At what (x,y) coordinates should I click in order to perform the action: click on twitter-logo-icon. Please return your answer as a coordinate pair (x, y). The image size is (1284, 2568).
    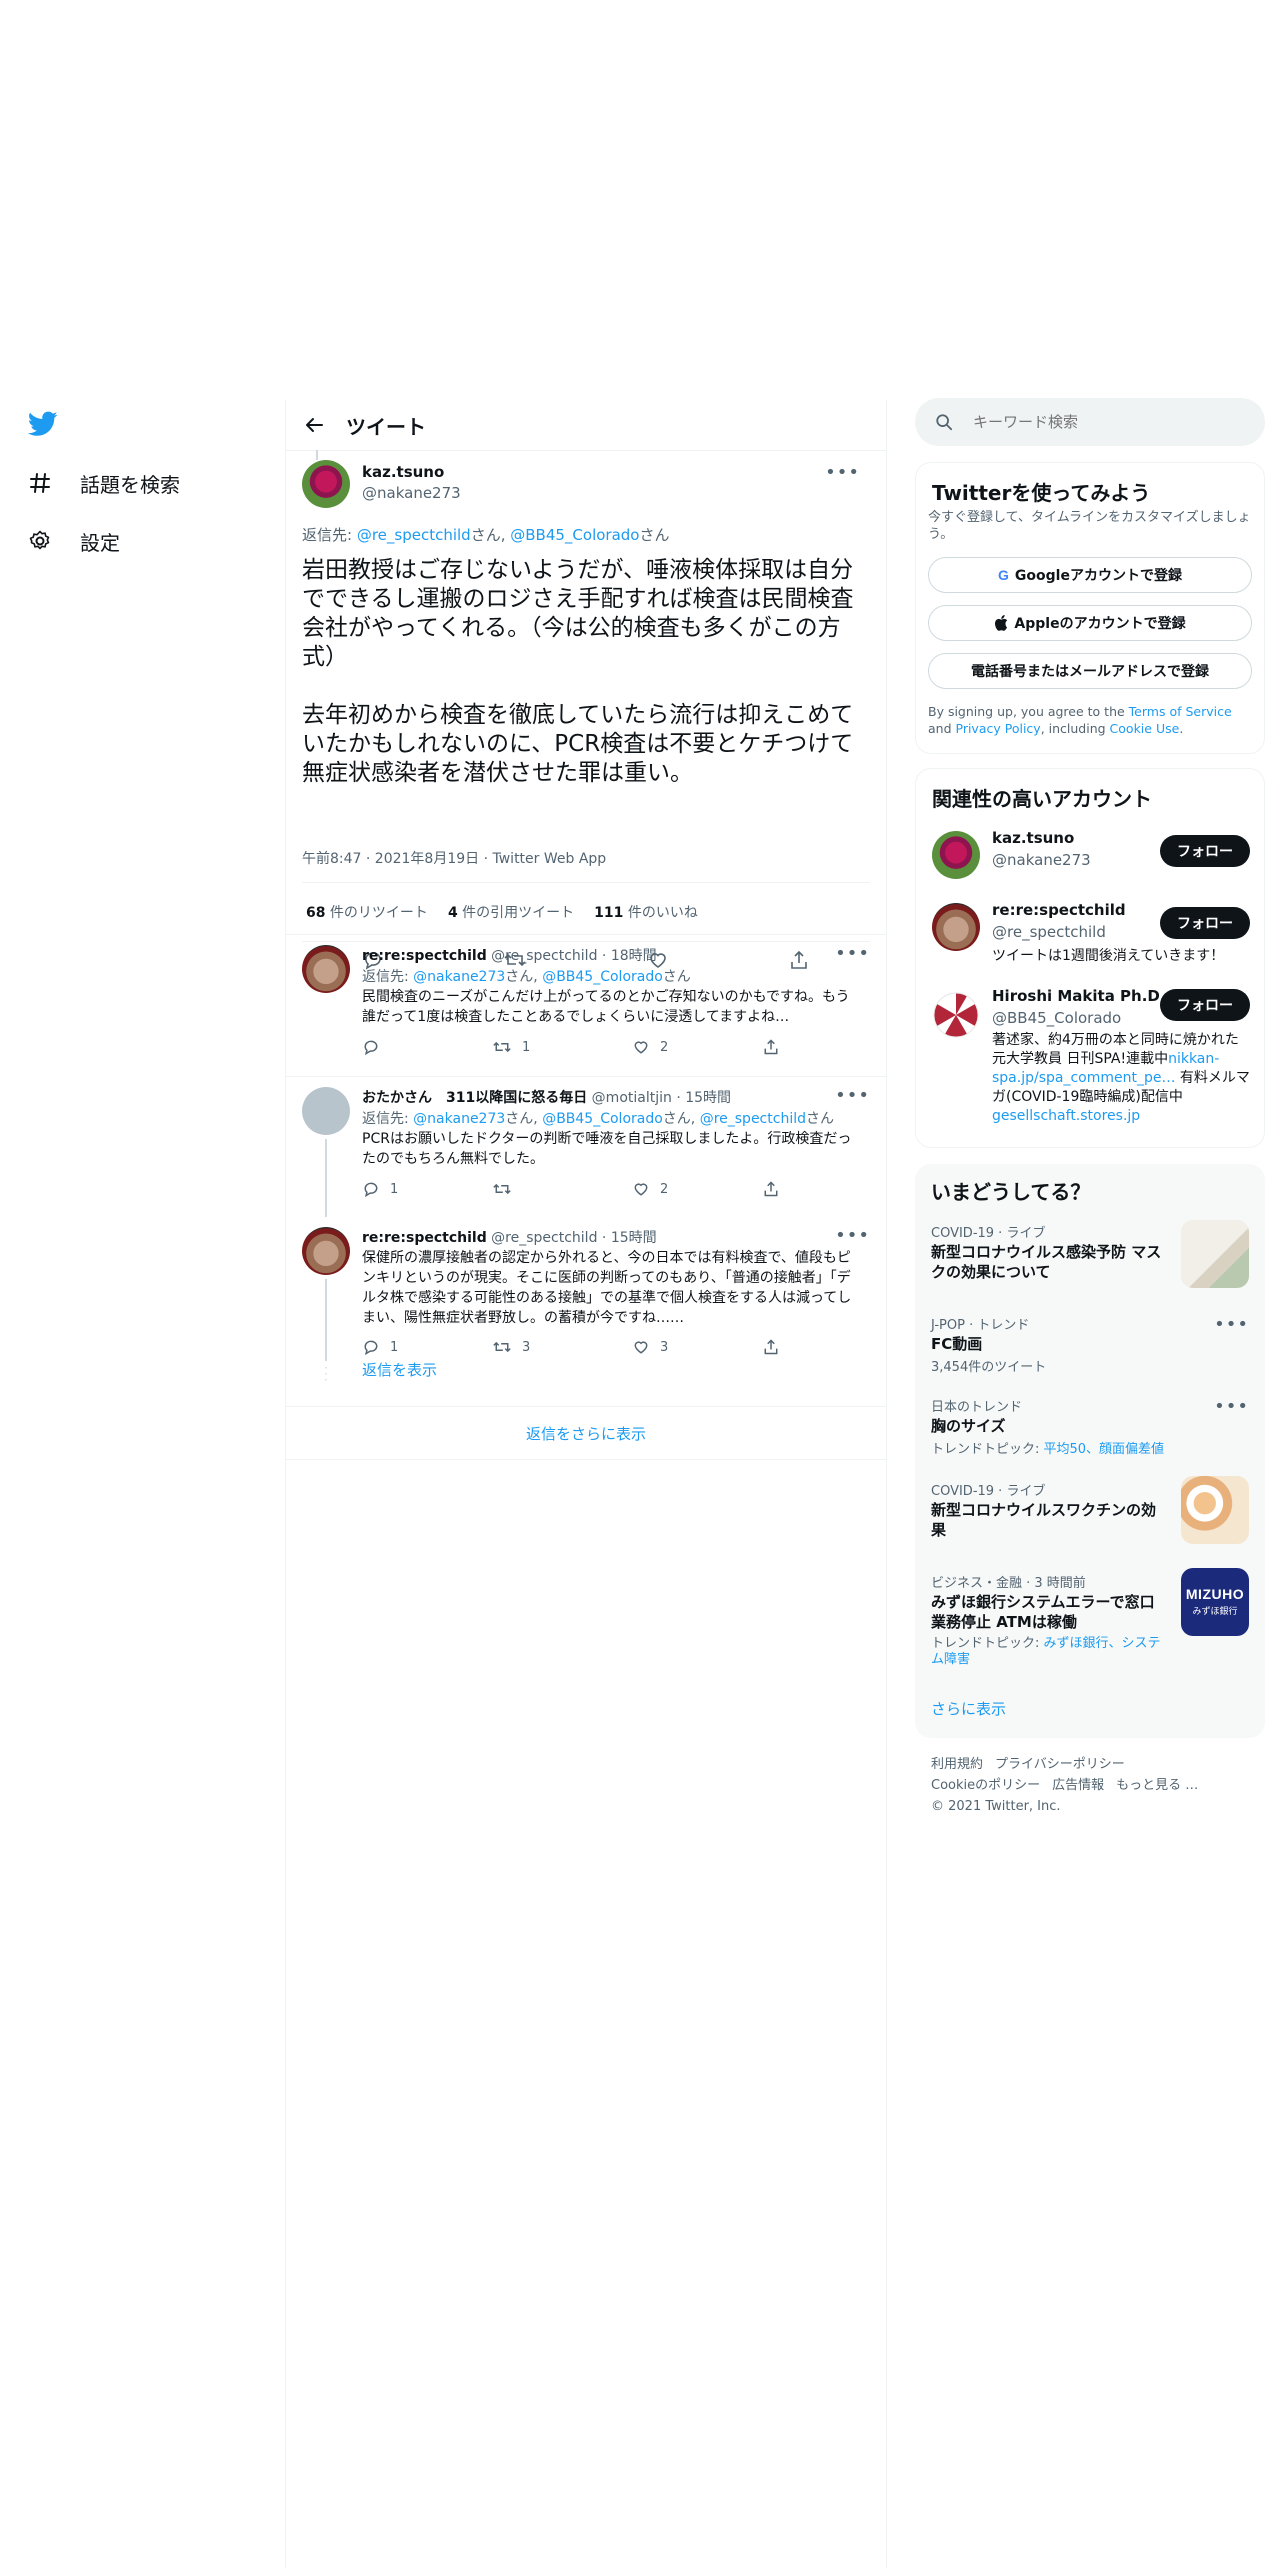
    Looking at the image, I should click on (143, 424).